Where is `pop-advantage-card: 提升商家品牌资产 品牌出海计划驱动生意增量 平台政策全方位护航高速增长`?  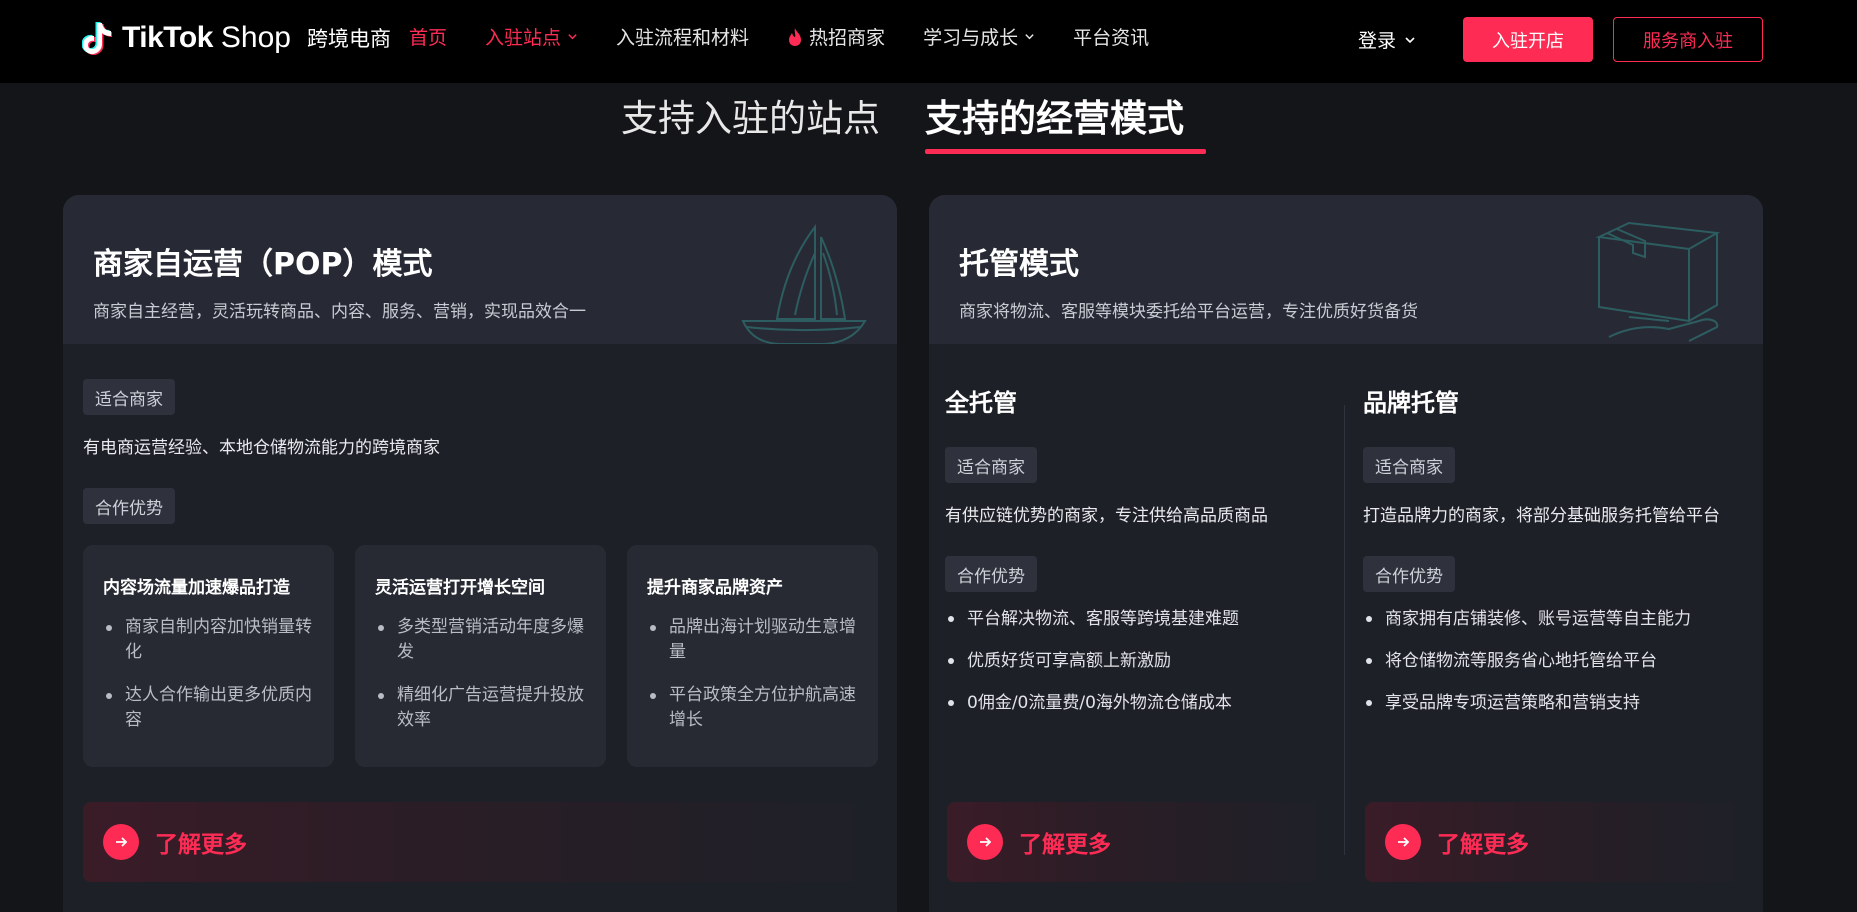
pop-advantage-card: 提升商家品牌资产 品牌出海计划驱动生意增量 平台政策全方位护航高速增长 is located at coordinates (752, 656).